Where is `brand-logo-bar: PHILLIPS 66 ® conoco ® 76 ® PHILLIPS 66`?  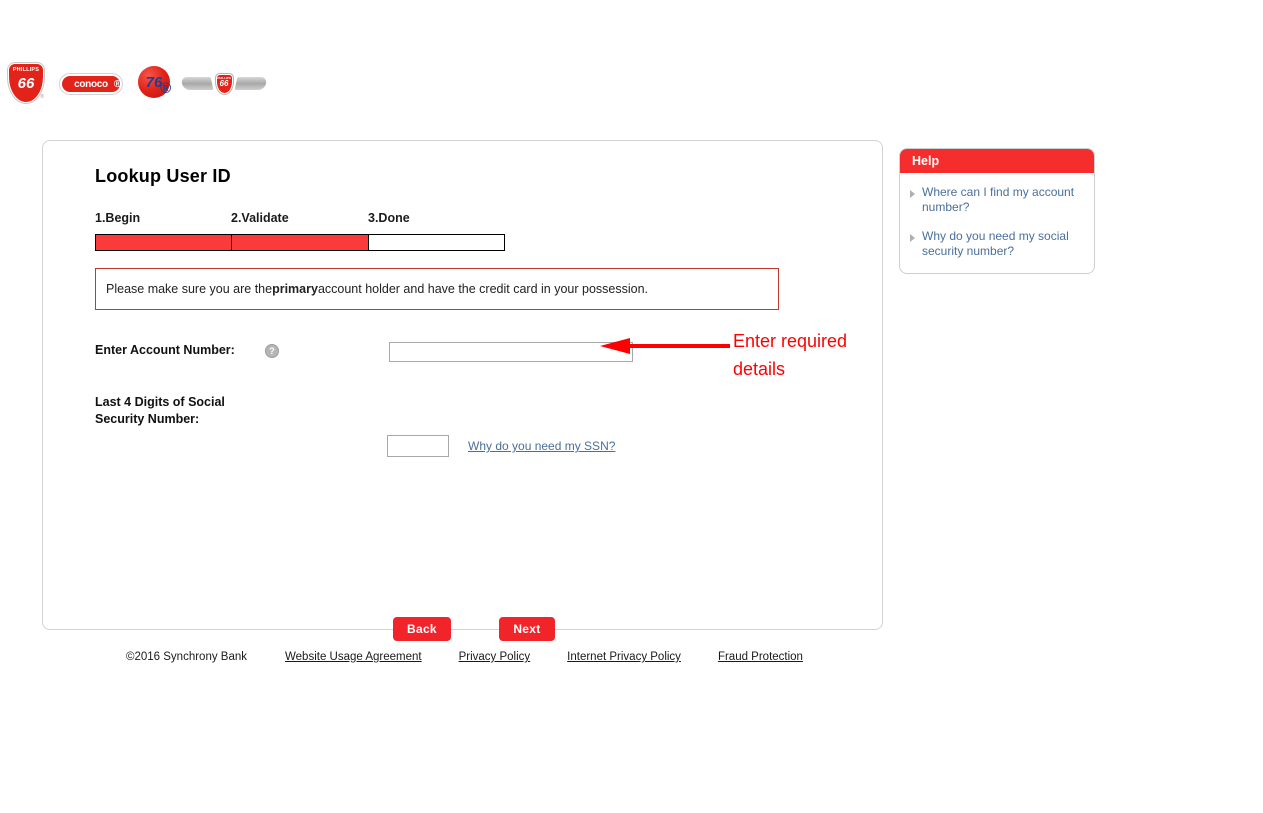
brand-logo-bar: PHILLIPS 66 ® conoco ® 76 ® PHILLIPS 66 is located at coordinates (631, 66).